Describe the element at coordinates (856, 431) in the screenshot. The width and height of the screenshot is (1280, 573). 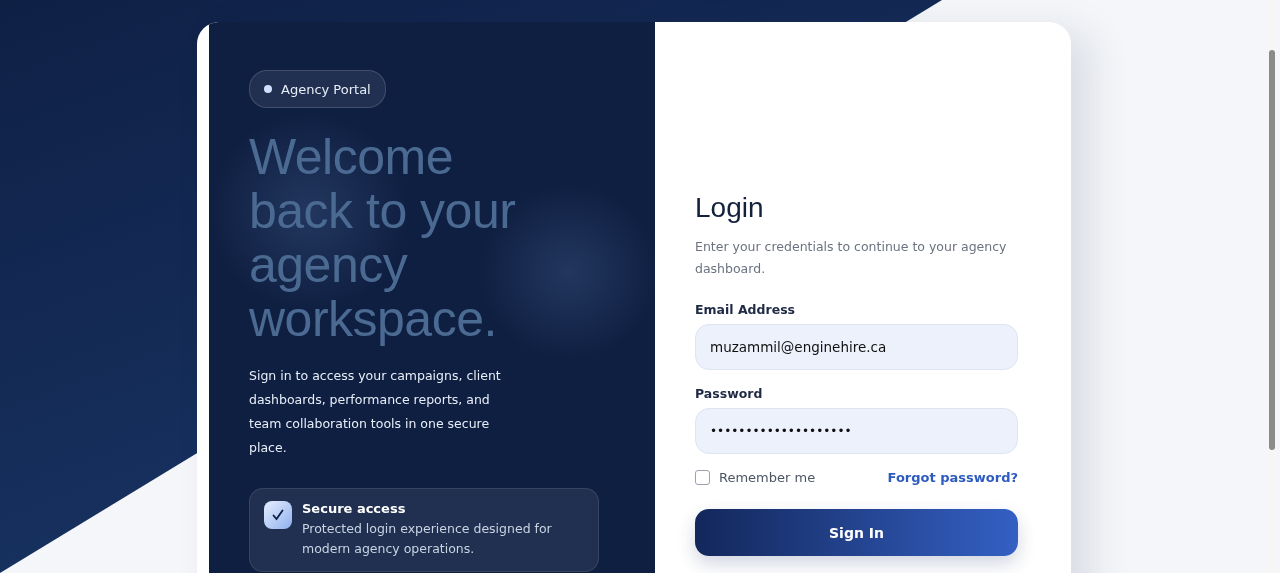
I see `password-field: ••••••••••••••••••••` at that location.